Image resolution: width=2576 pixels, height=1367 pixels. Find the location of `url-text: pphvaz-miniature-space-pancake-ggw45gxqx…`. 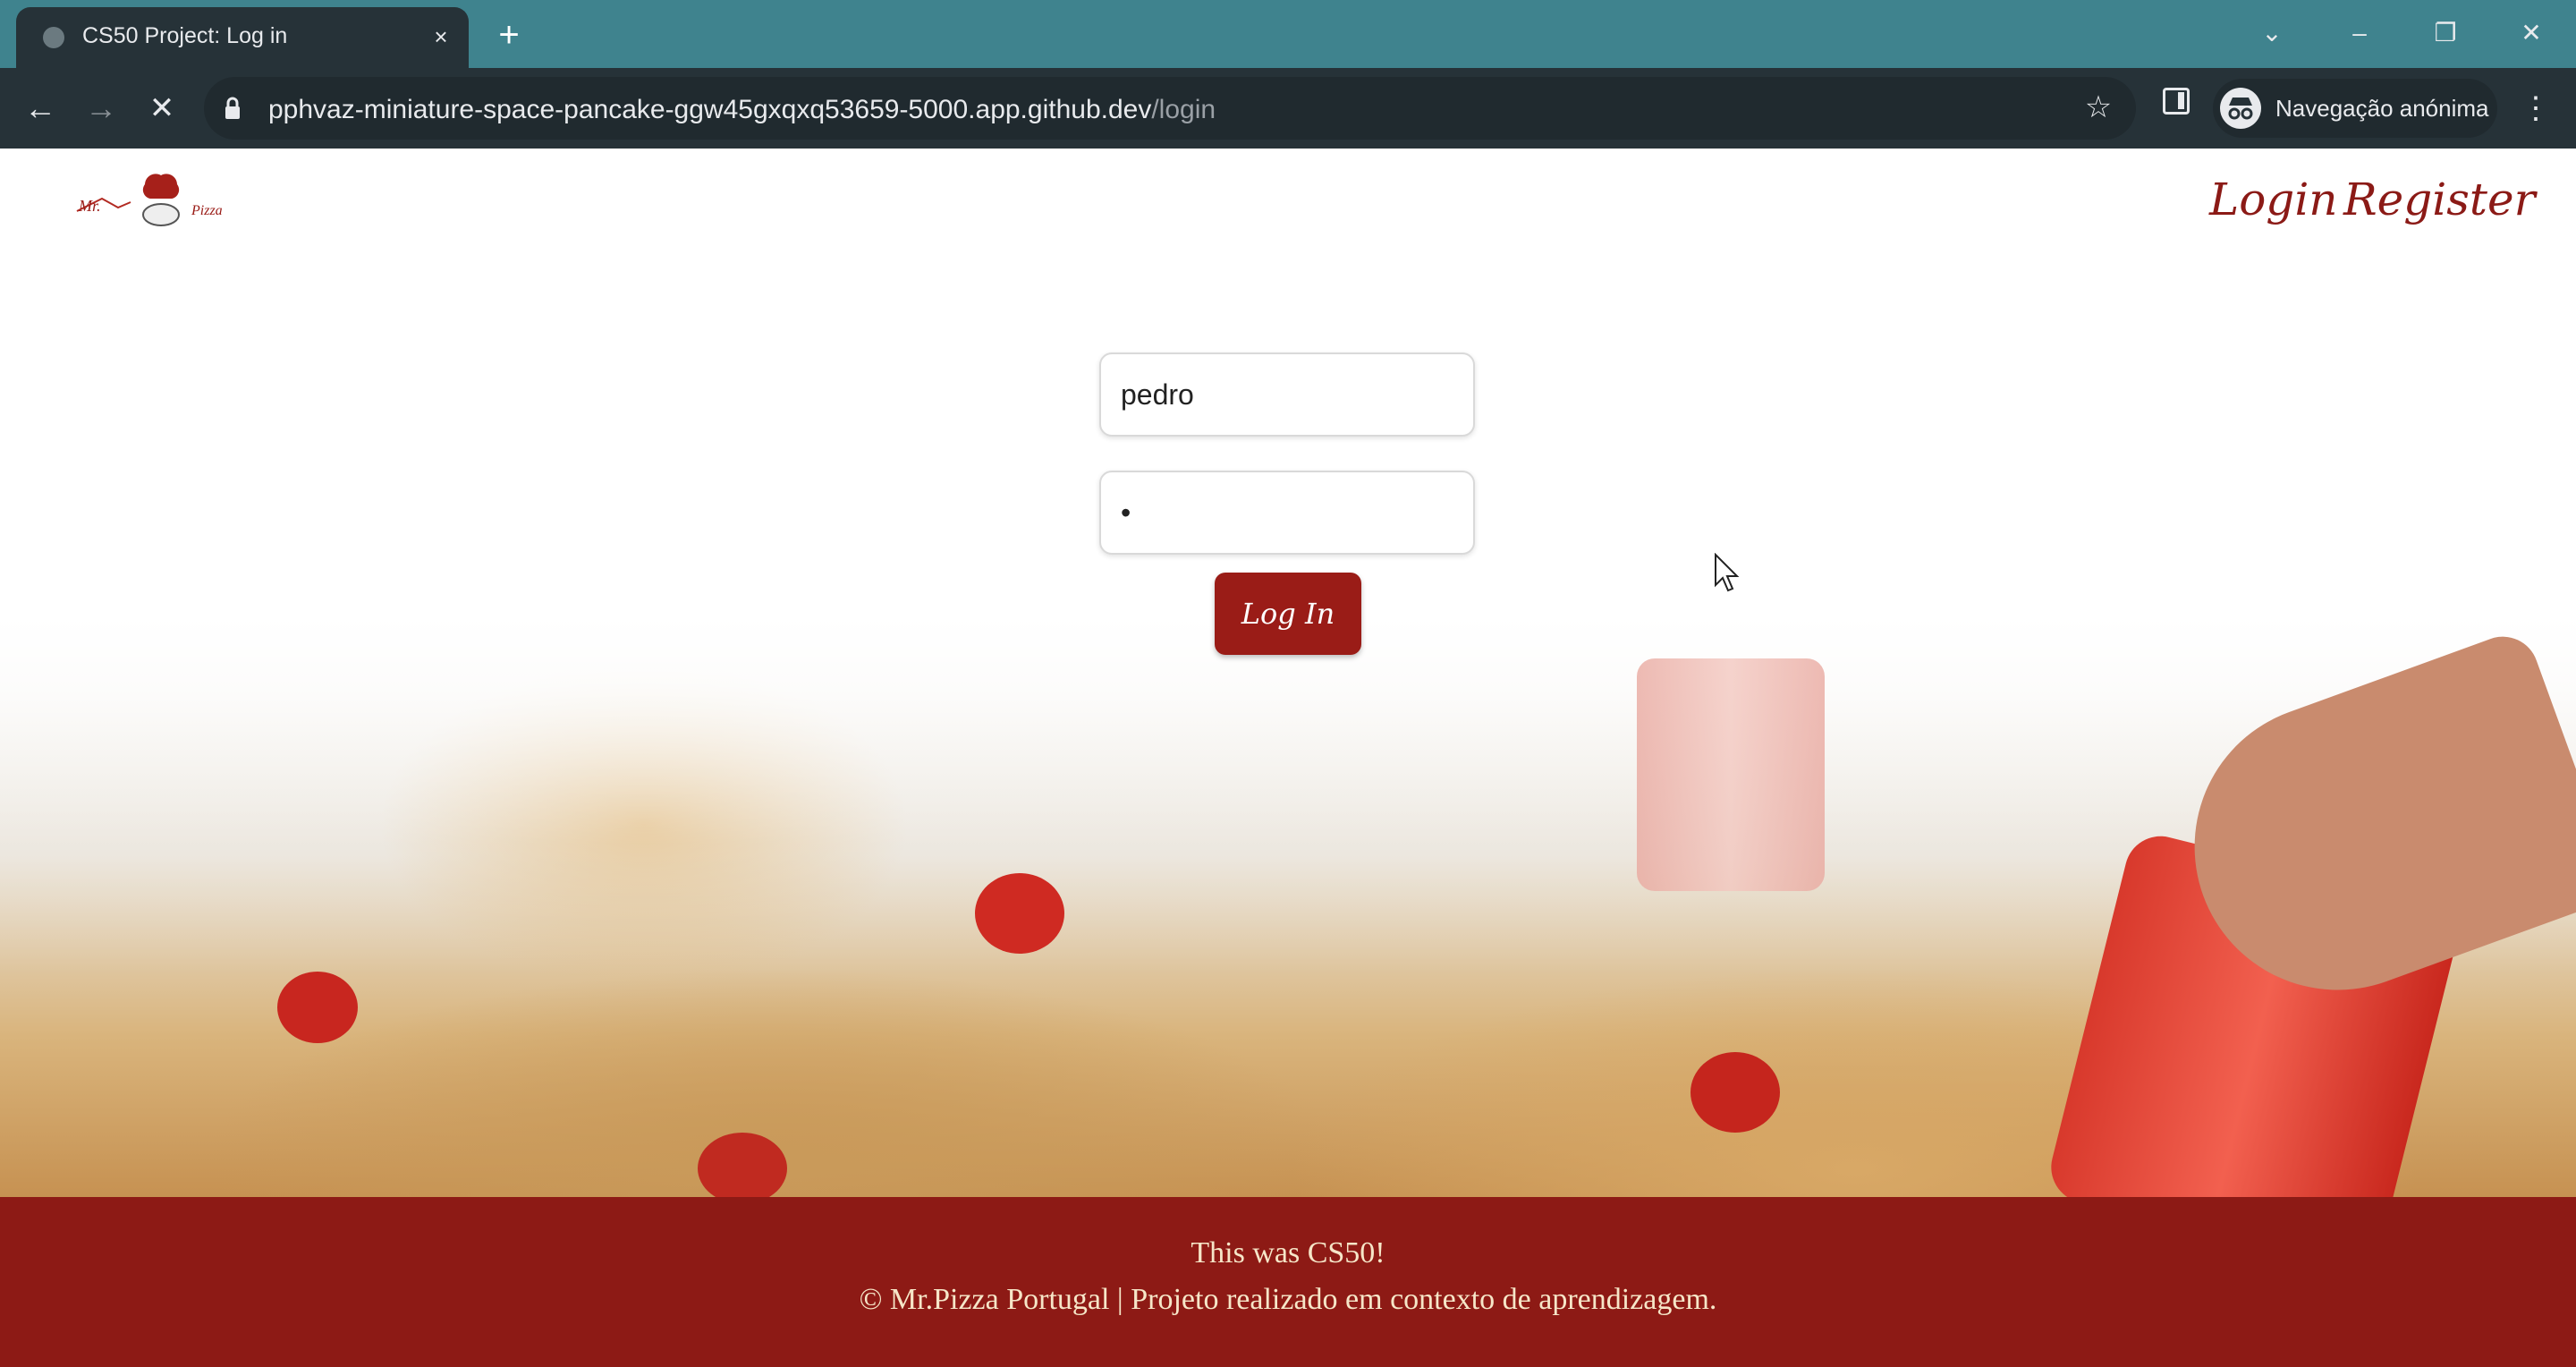

url-text: pphvaz-miniature-space-pancake-ggw45gxqx… is located at coordinates (742, 110).